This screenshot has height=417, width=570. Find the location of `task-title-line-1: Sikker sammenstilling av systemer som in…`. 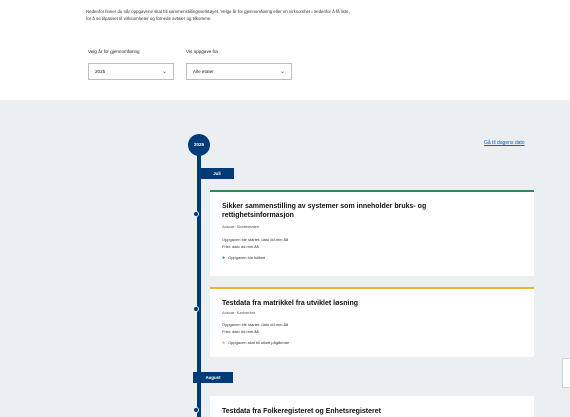

task-title-line-1: Sikker sammenstilling av systemer som in… is located at coordinates (324, 206).